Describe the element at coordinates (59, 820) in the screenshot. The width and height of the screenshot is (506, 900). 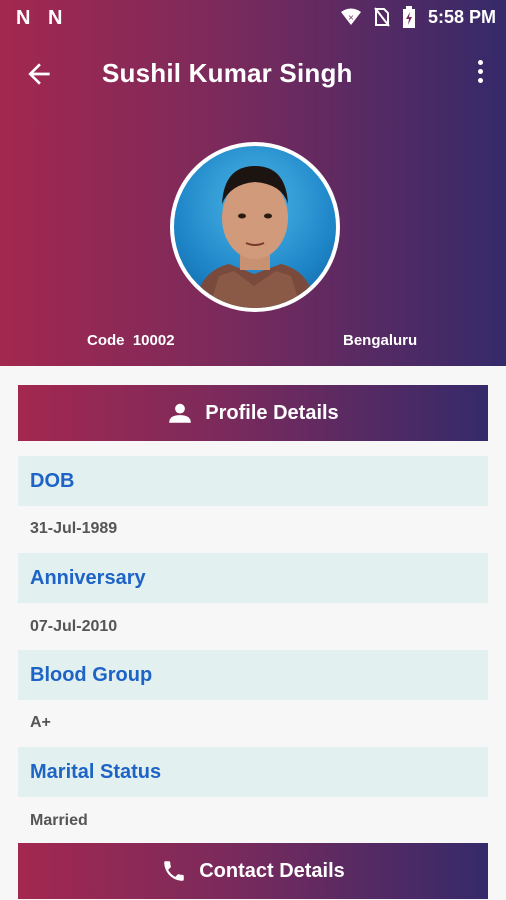
I see `marital-status-value: Married` at that location.